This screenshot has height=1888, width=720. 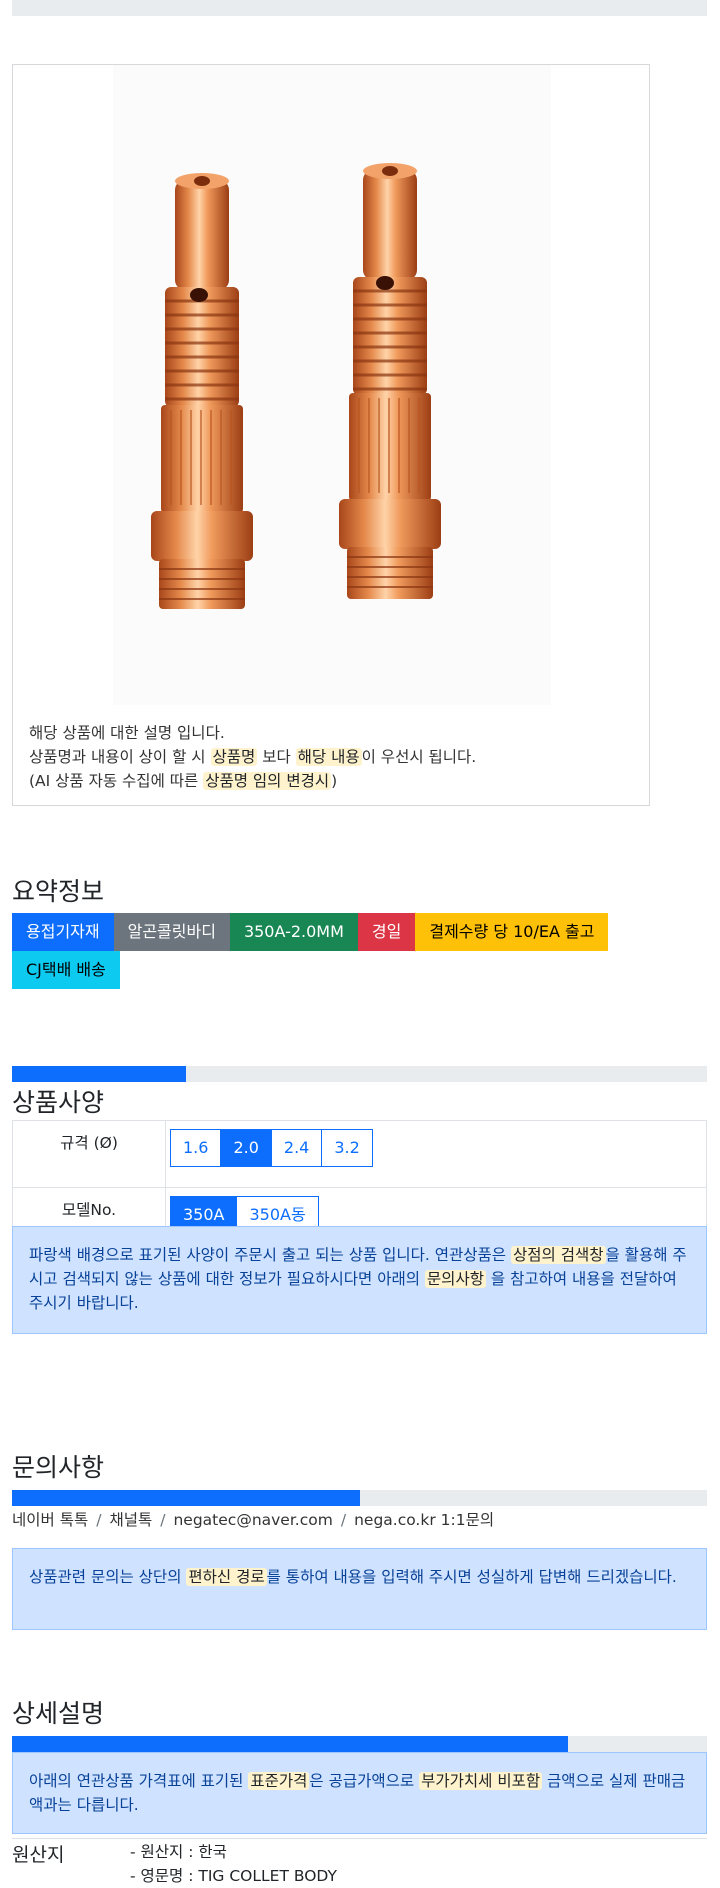 I want to click on text: 상품명과 내용이 상이 할 시, so click(x=120, y=757).